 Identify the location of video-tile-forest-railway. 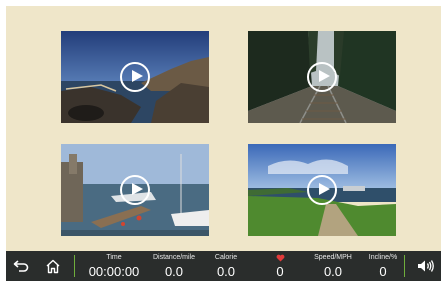
(322, 77).